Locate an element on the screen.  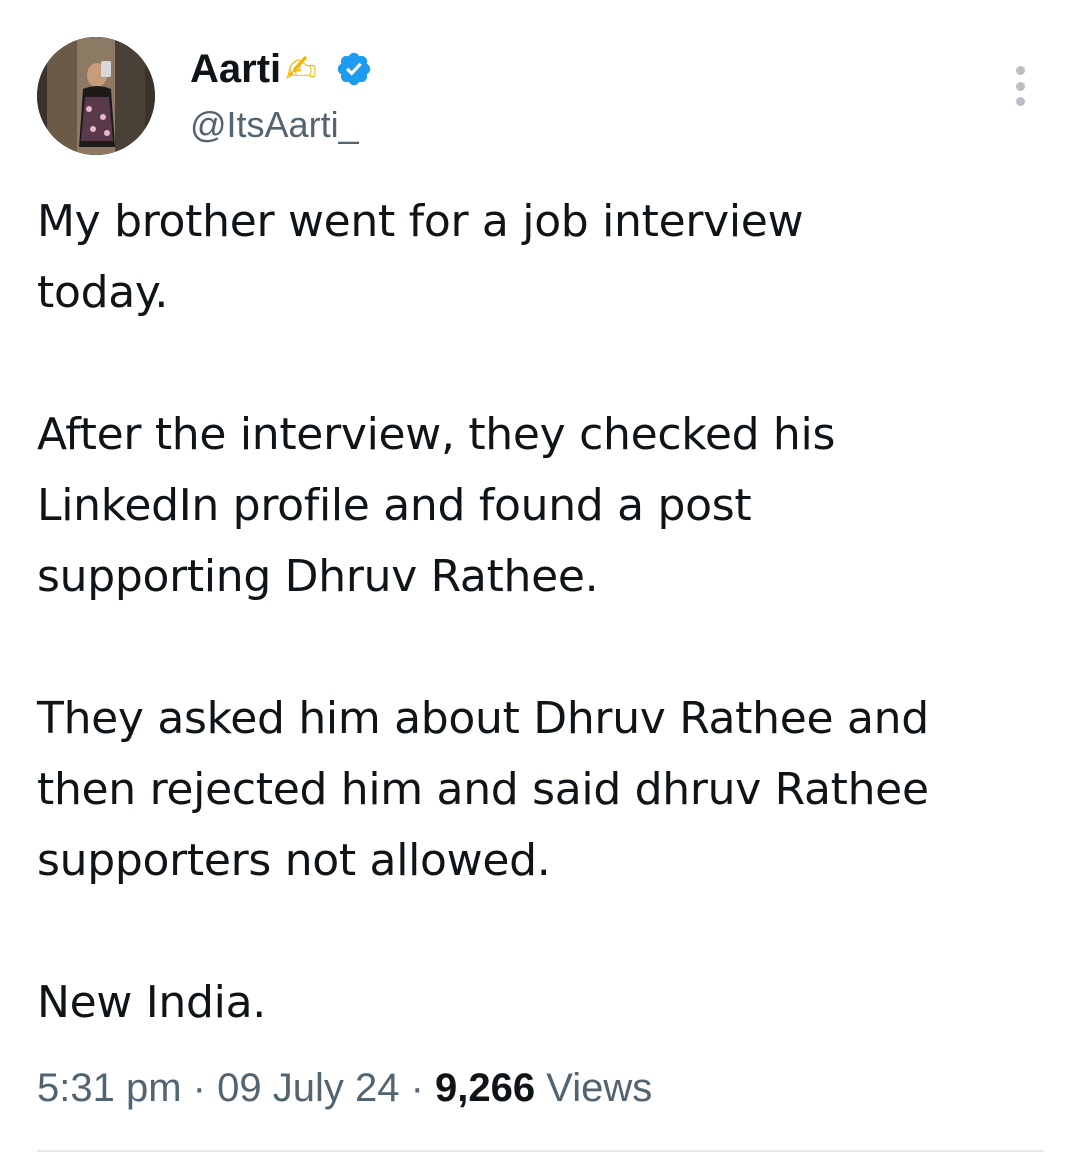
more-options-button is located at coordinates (1020, 86).